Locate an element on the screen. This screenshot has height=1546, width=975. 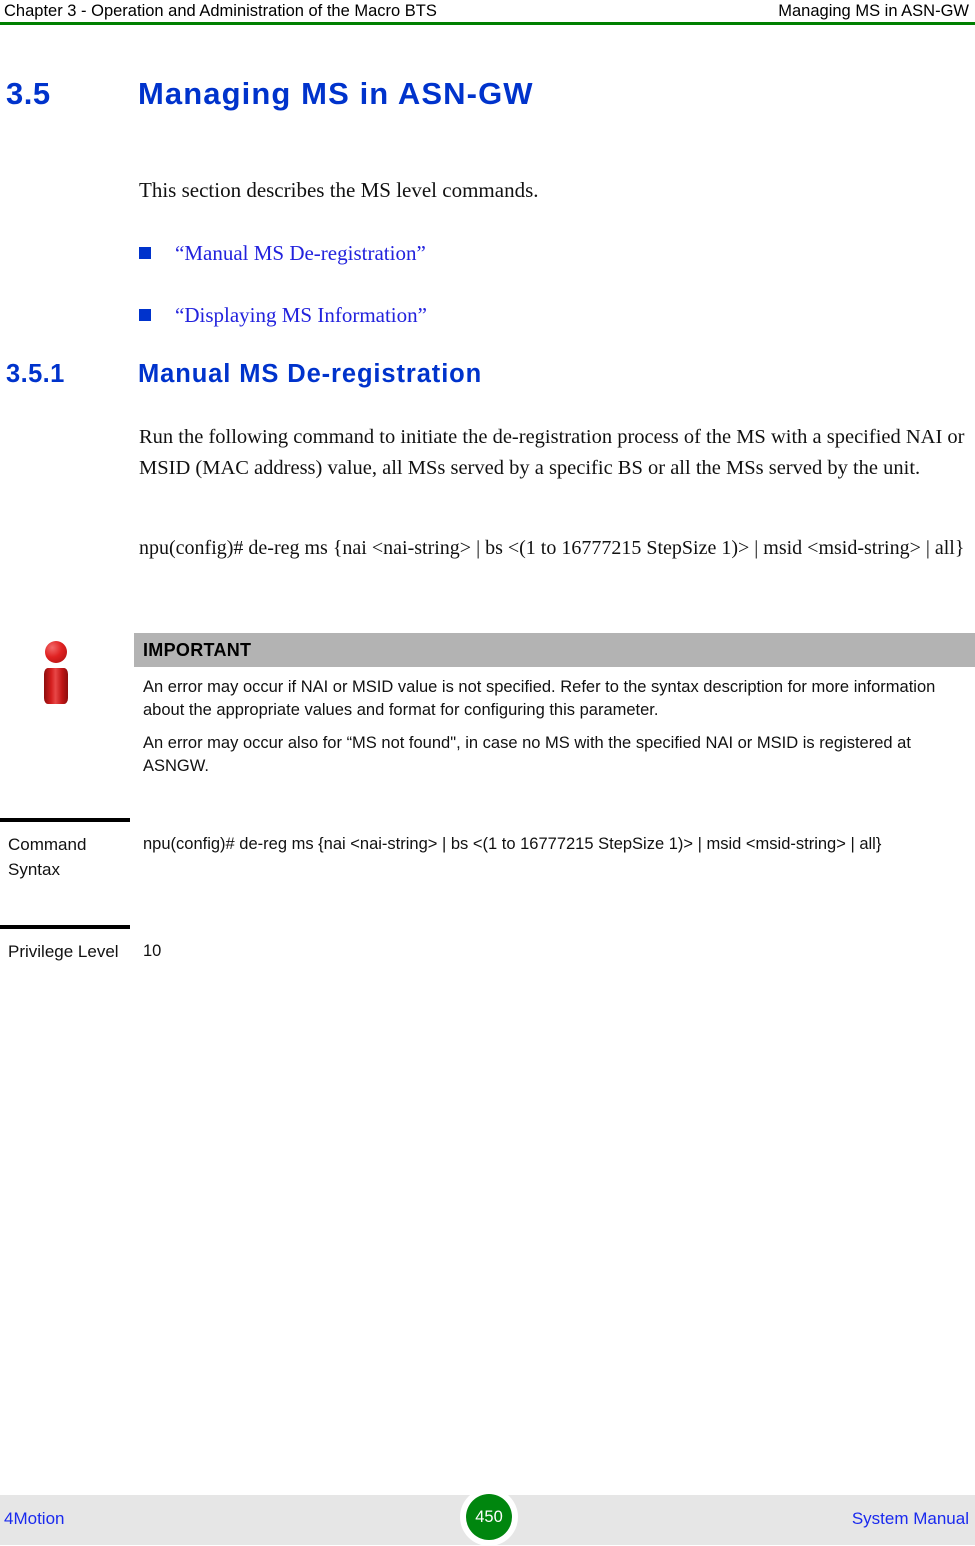
footer-product-name: 4Motion is located at coordinates (34, 1518).